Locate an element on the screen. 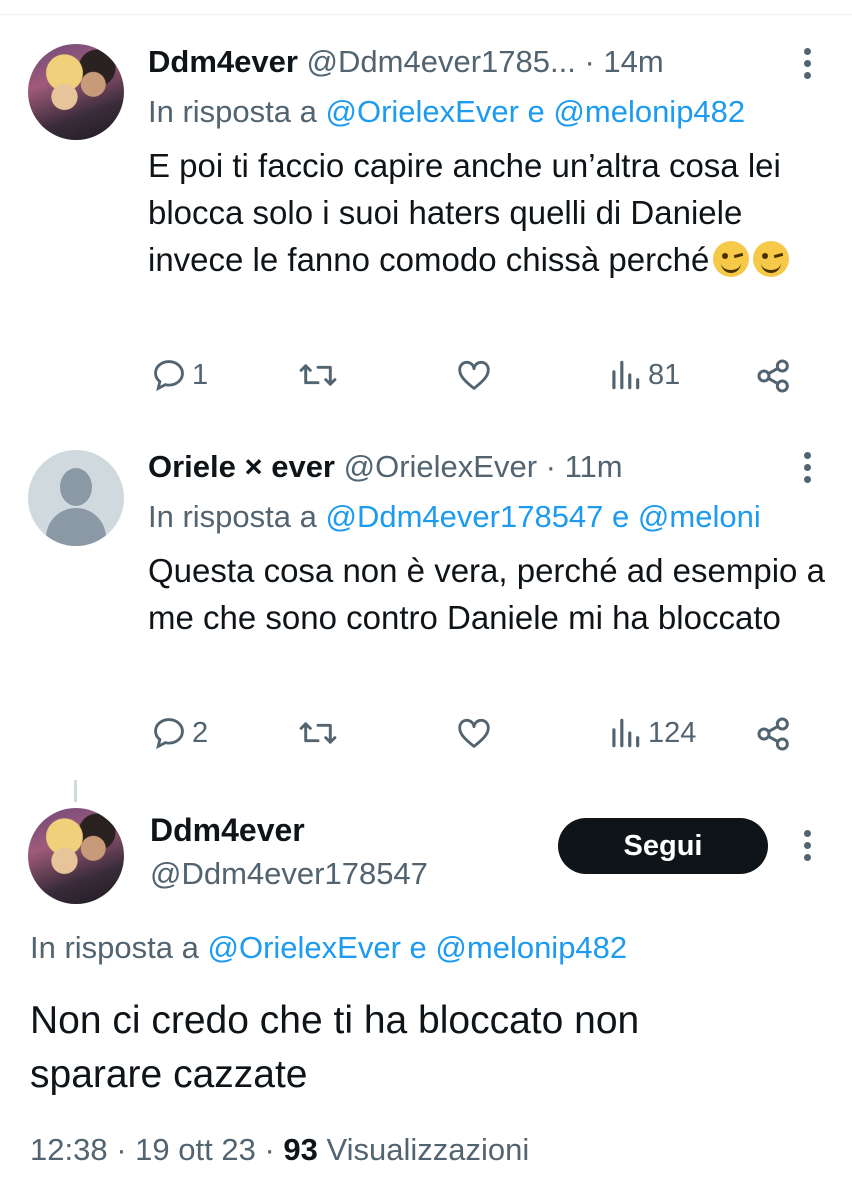 Image resolution: width=852 pixels, height=1200 pixels. user-handle: @OrielexEver is located at coordinates (440, 466).